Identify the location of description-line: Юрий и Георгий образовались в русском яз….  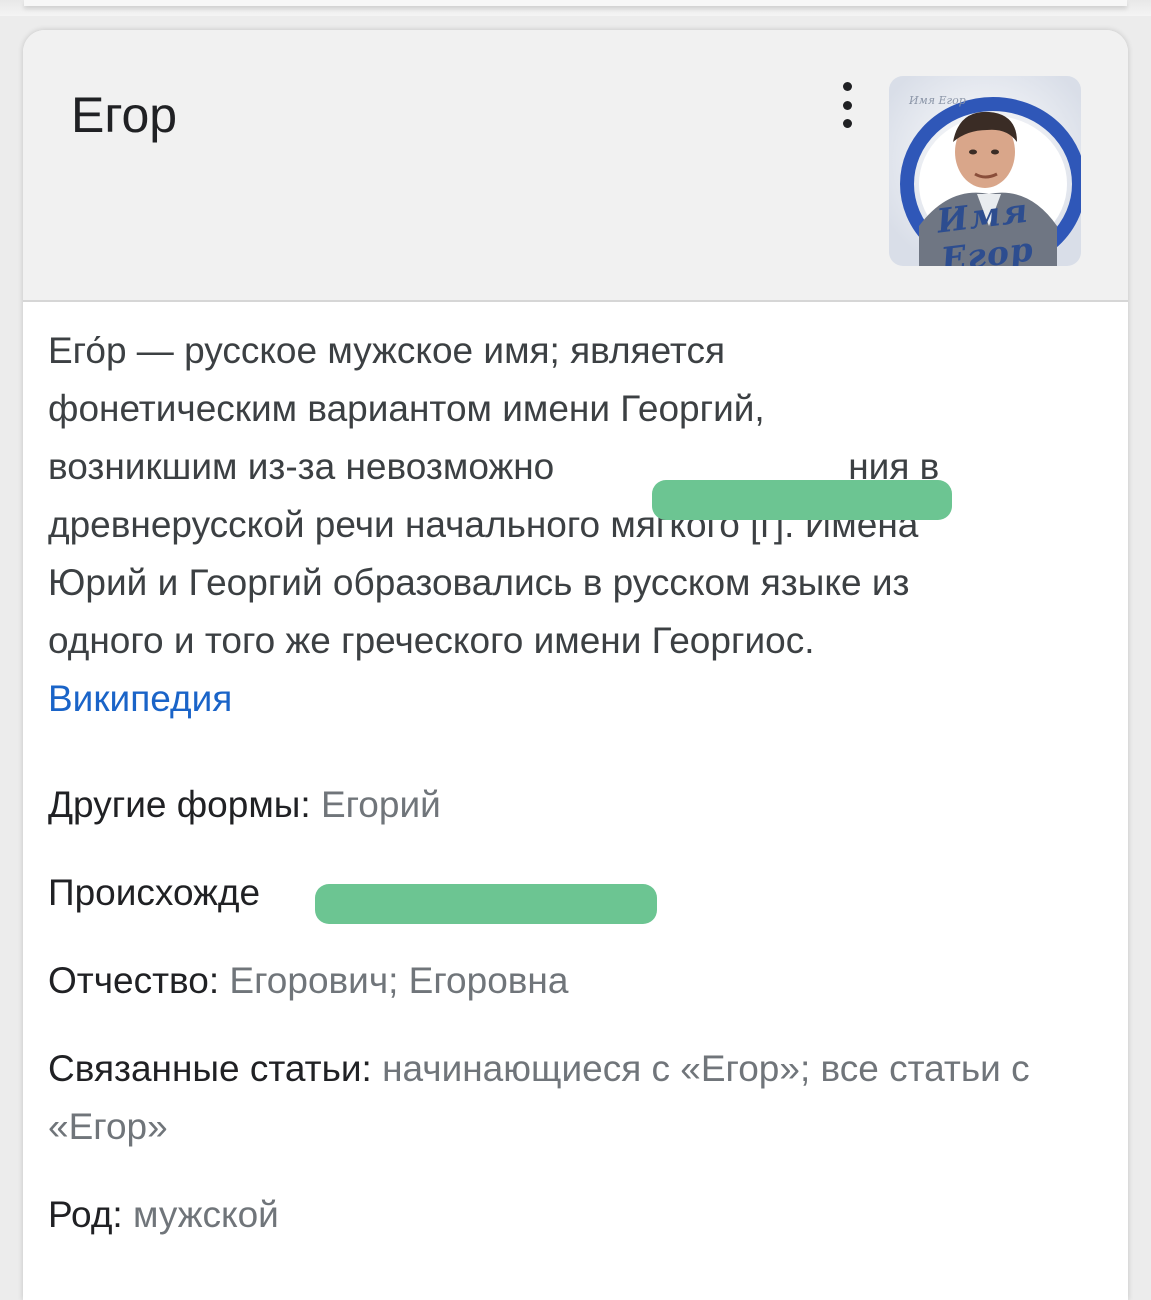
(479, 582).